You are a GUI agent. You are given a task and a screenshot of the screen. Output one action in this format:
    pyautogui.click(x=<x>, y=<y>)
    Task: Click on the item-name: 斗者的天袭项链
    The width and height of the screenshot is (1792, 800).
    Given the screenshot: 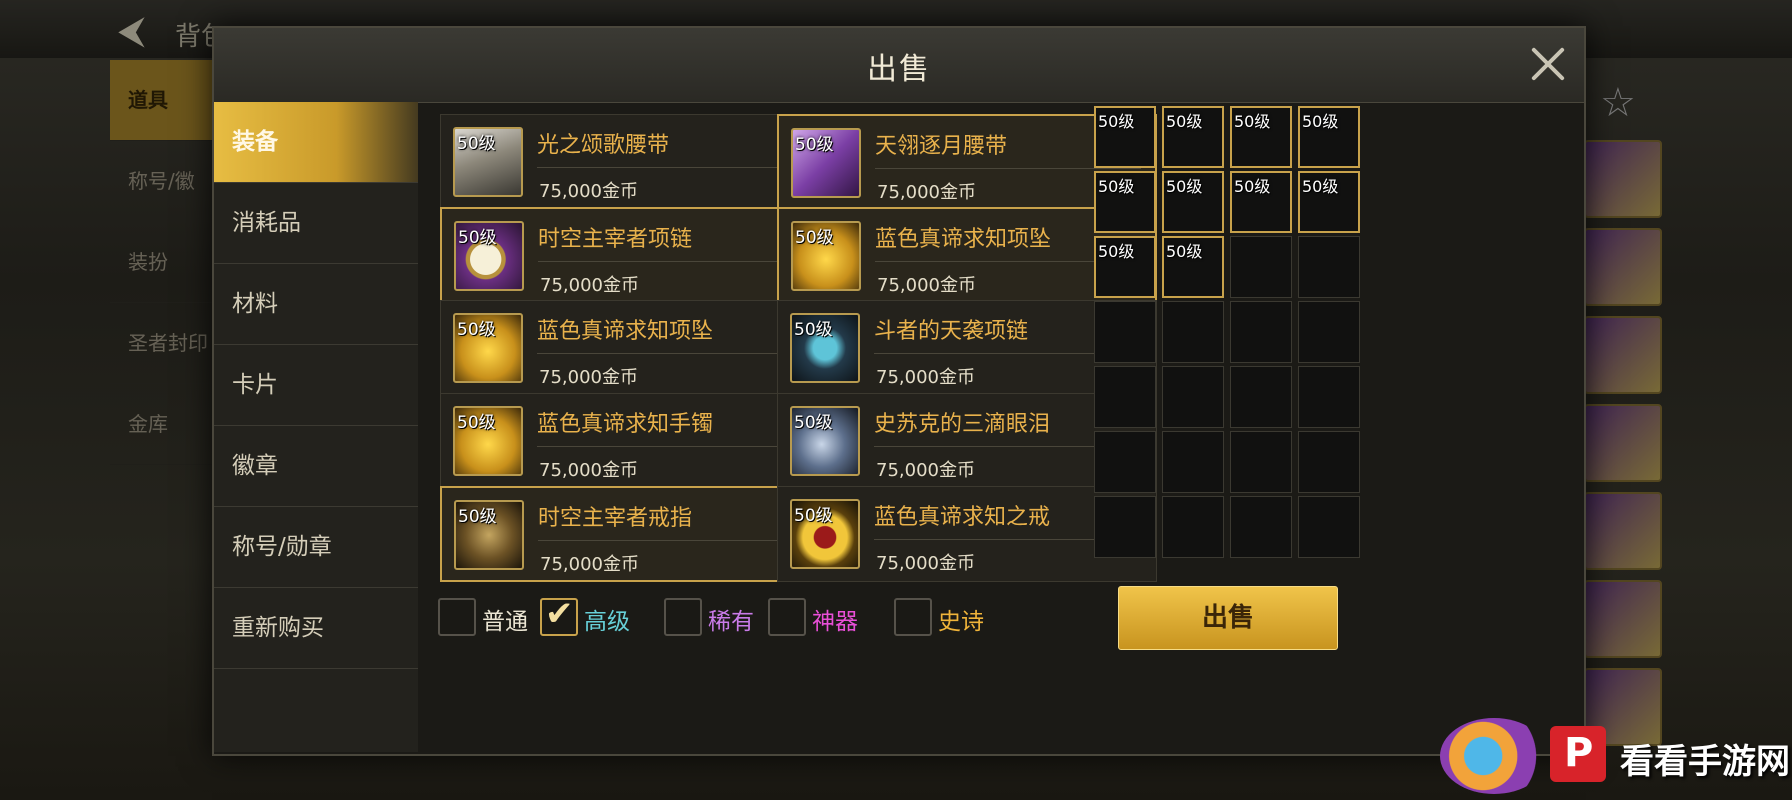 What is the action you would take?
    pyautogui.click(x=951, y=331)
    